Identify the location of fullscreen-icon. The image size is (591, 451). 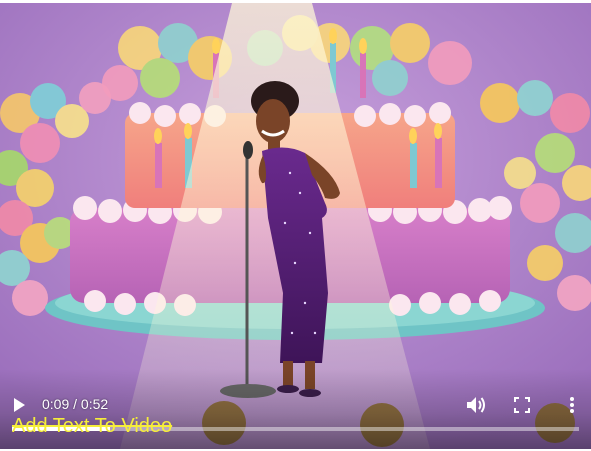
(522, 405).